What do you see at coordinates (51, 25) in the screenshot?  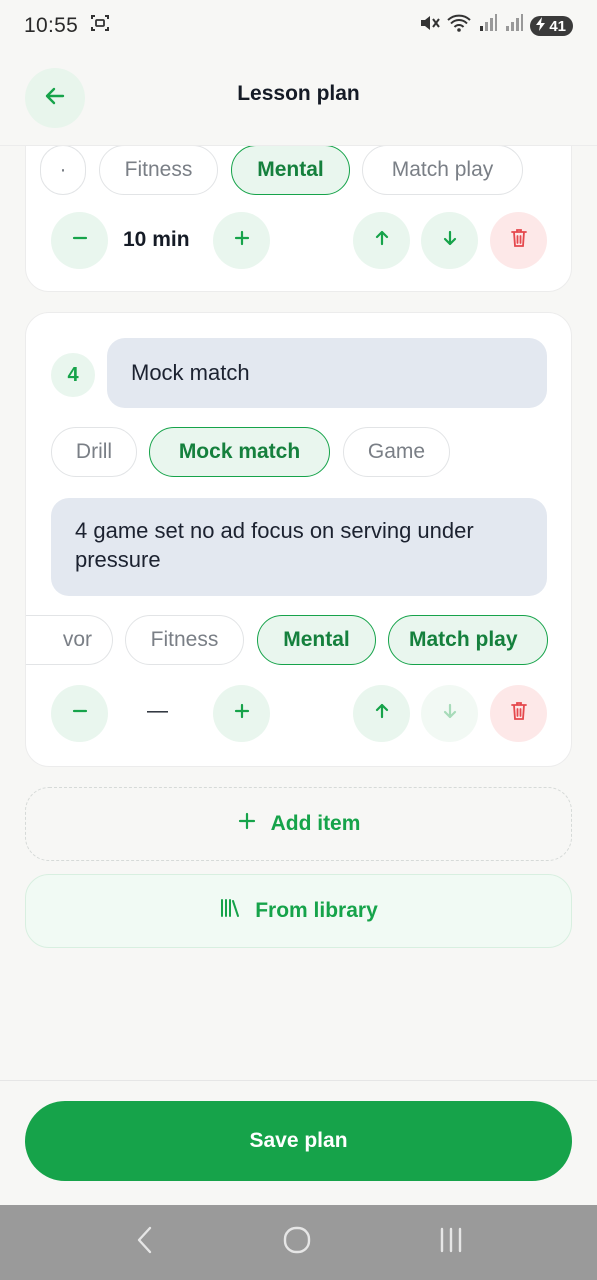 I see `status-time: 10:55` at bounding box center [51, 25].